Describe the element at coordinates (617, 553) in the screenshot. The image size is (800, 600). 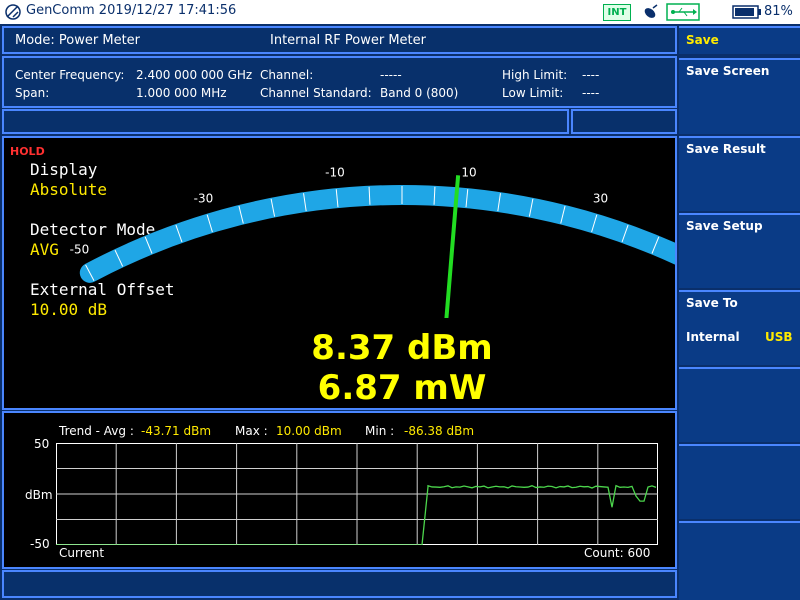
I see `trend-count: Count: 600` at that location.